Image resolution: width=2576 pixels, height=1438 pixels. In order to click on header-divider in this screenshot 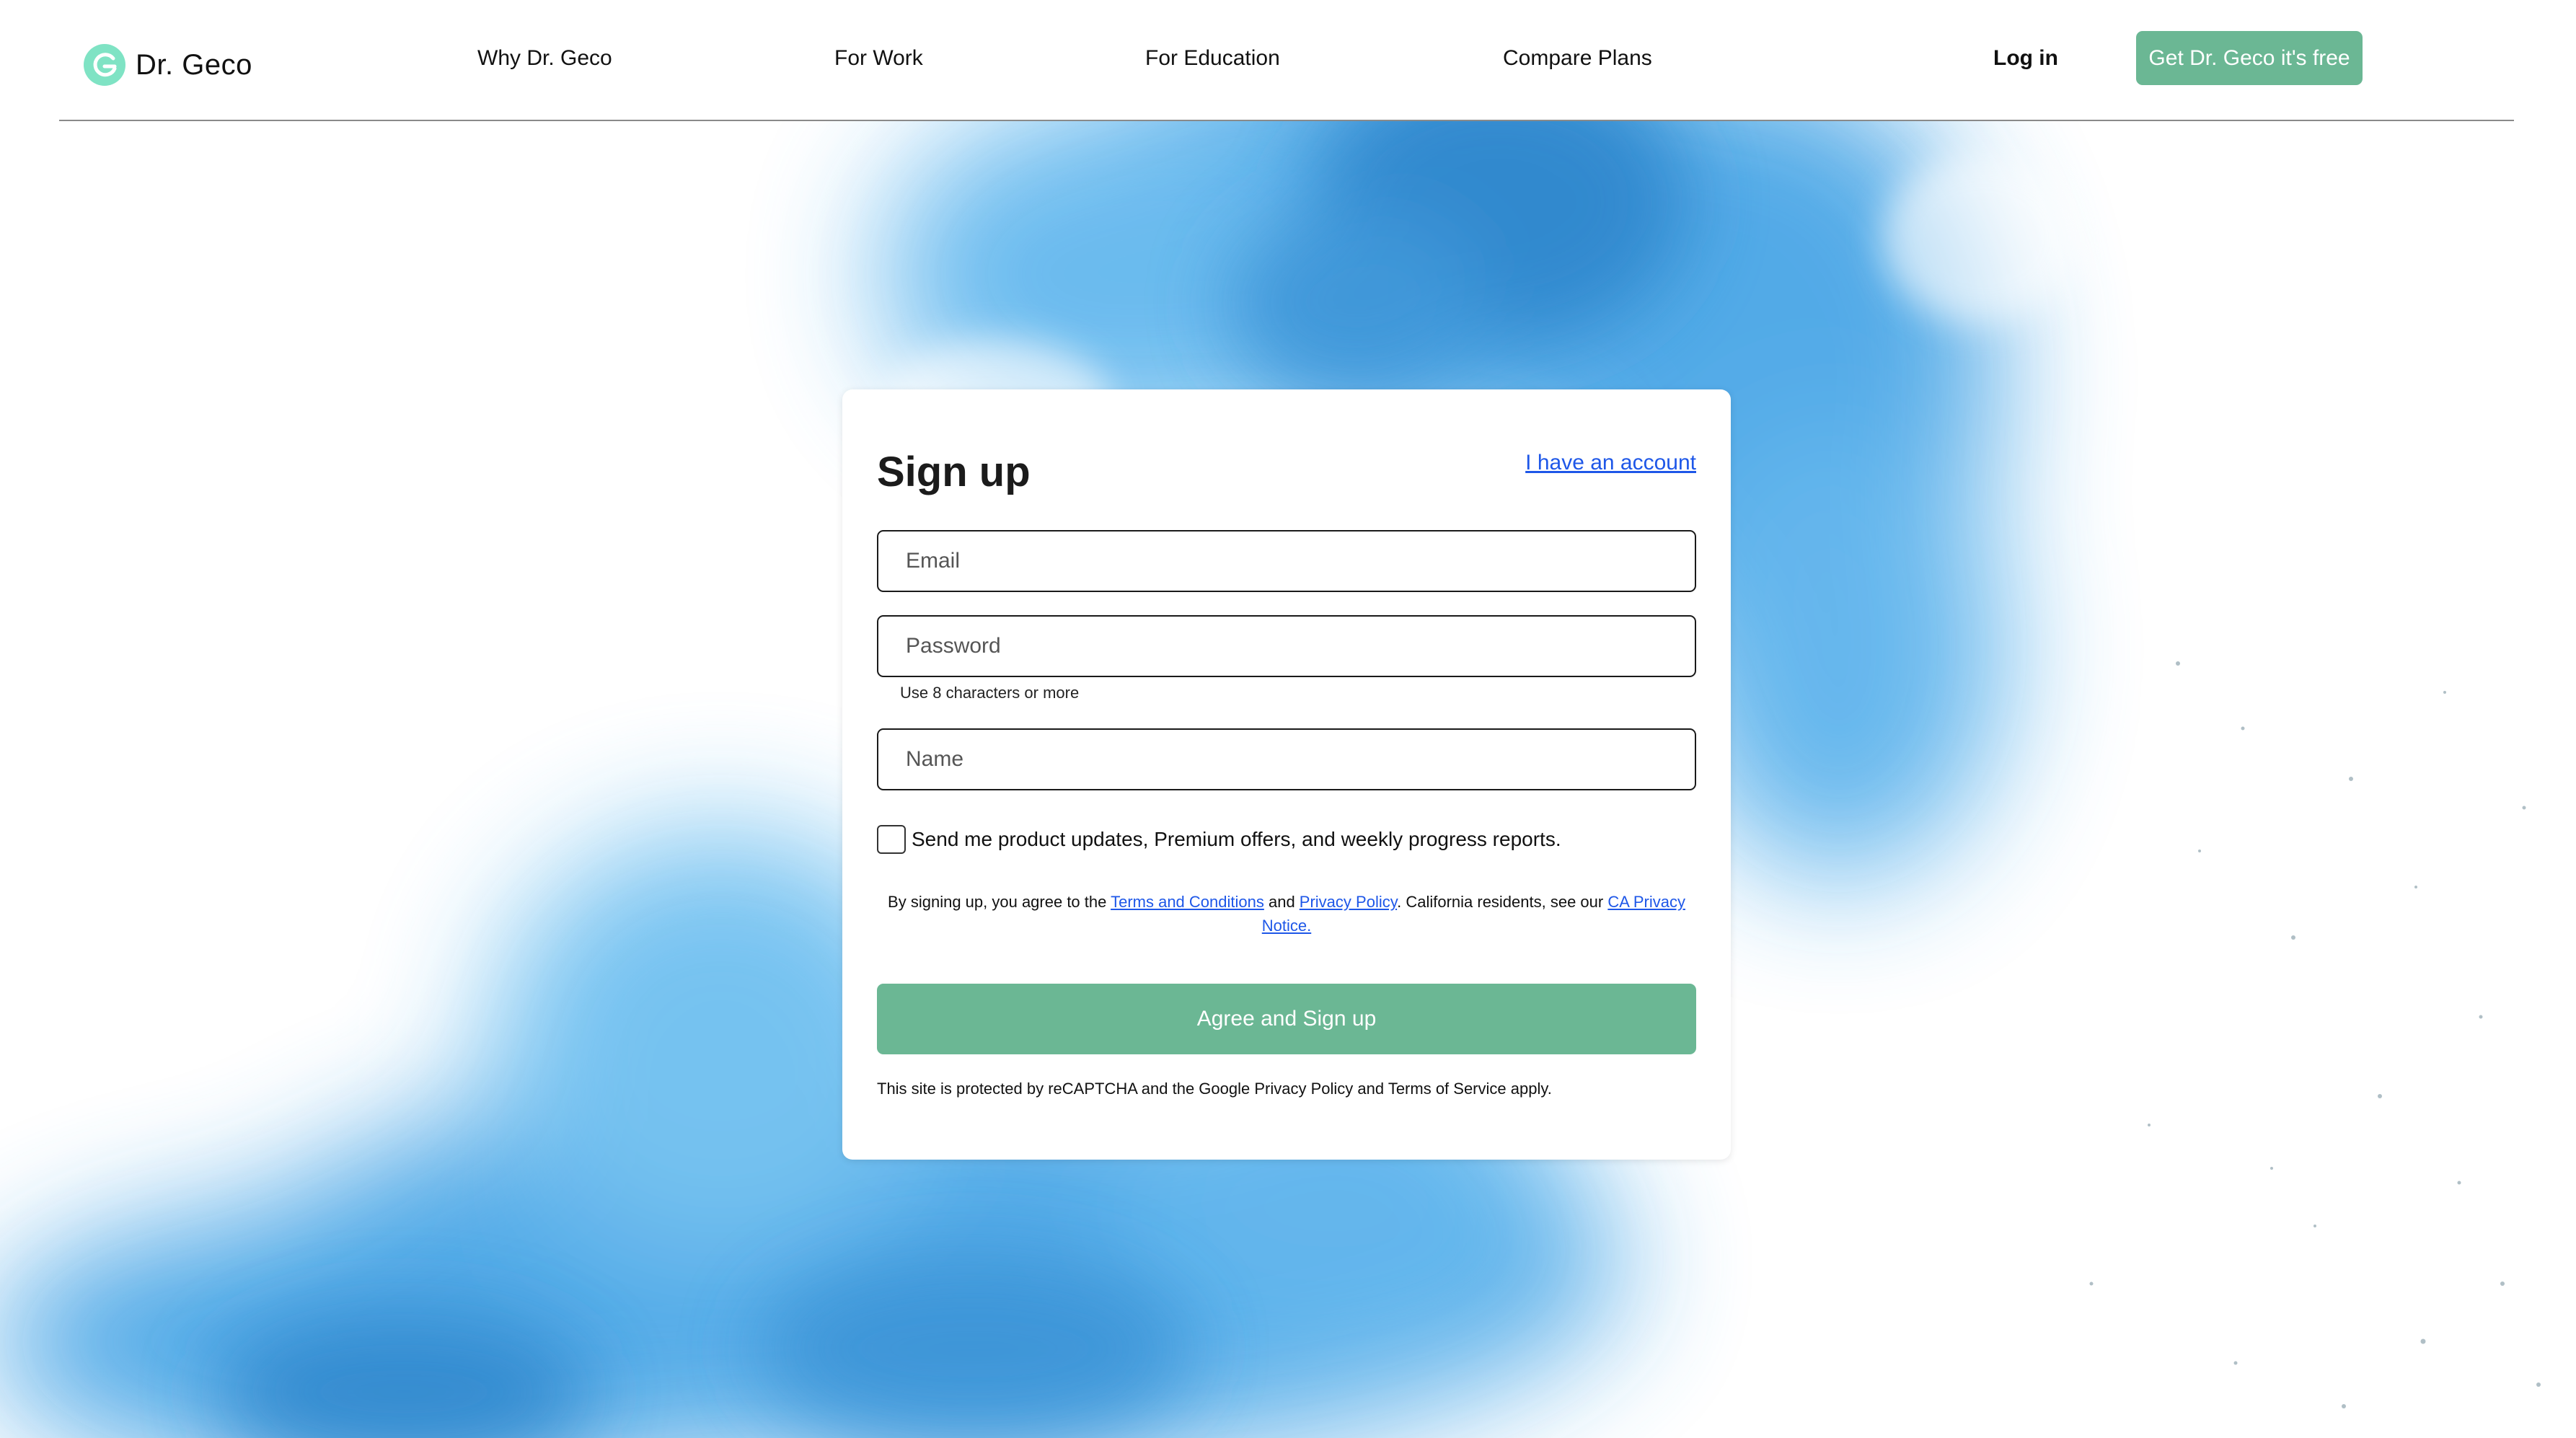, I will do `click(1286, 120)`.